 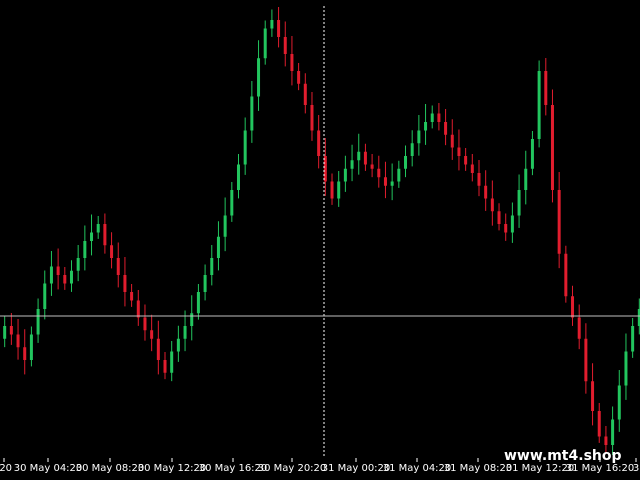 I want to click on x-tick-label: 31 May 00:20, so click(x=356, y=468).